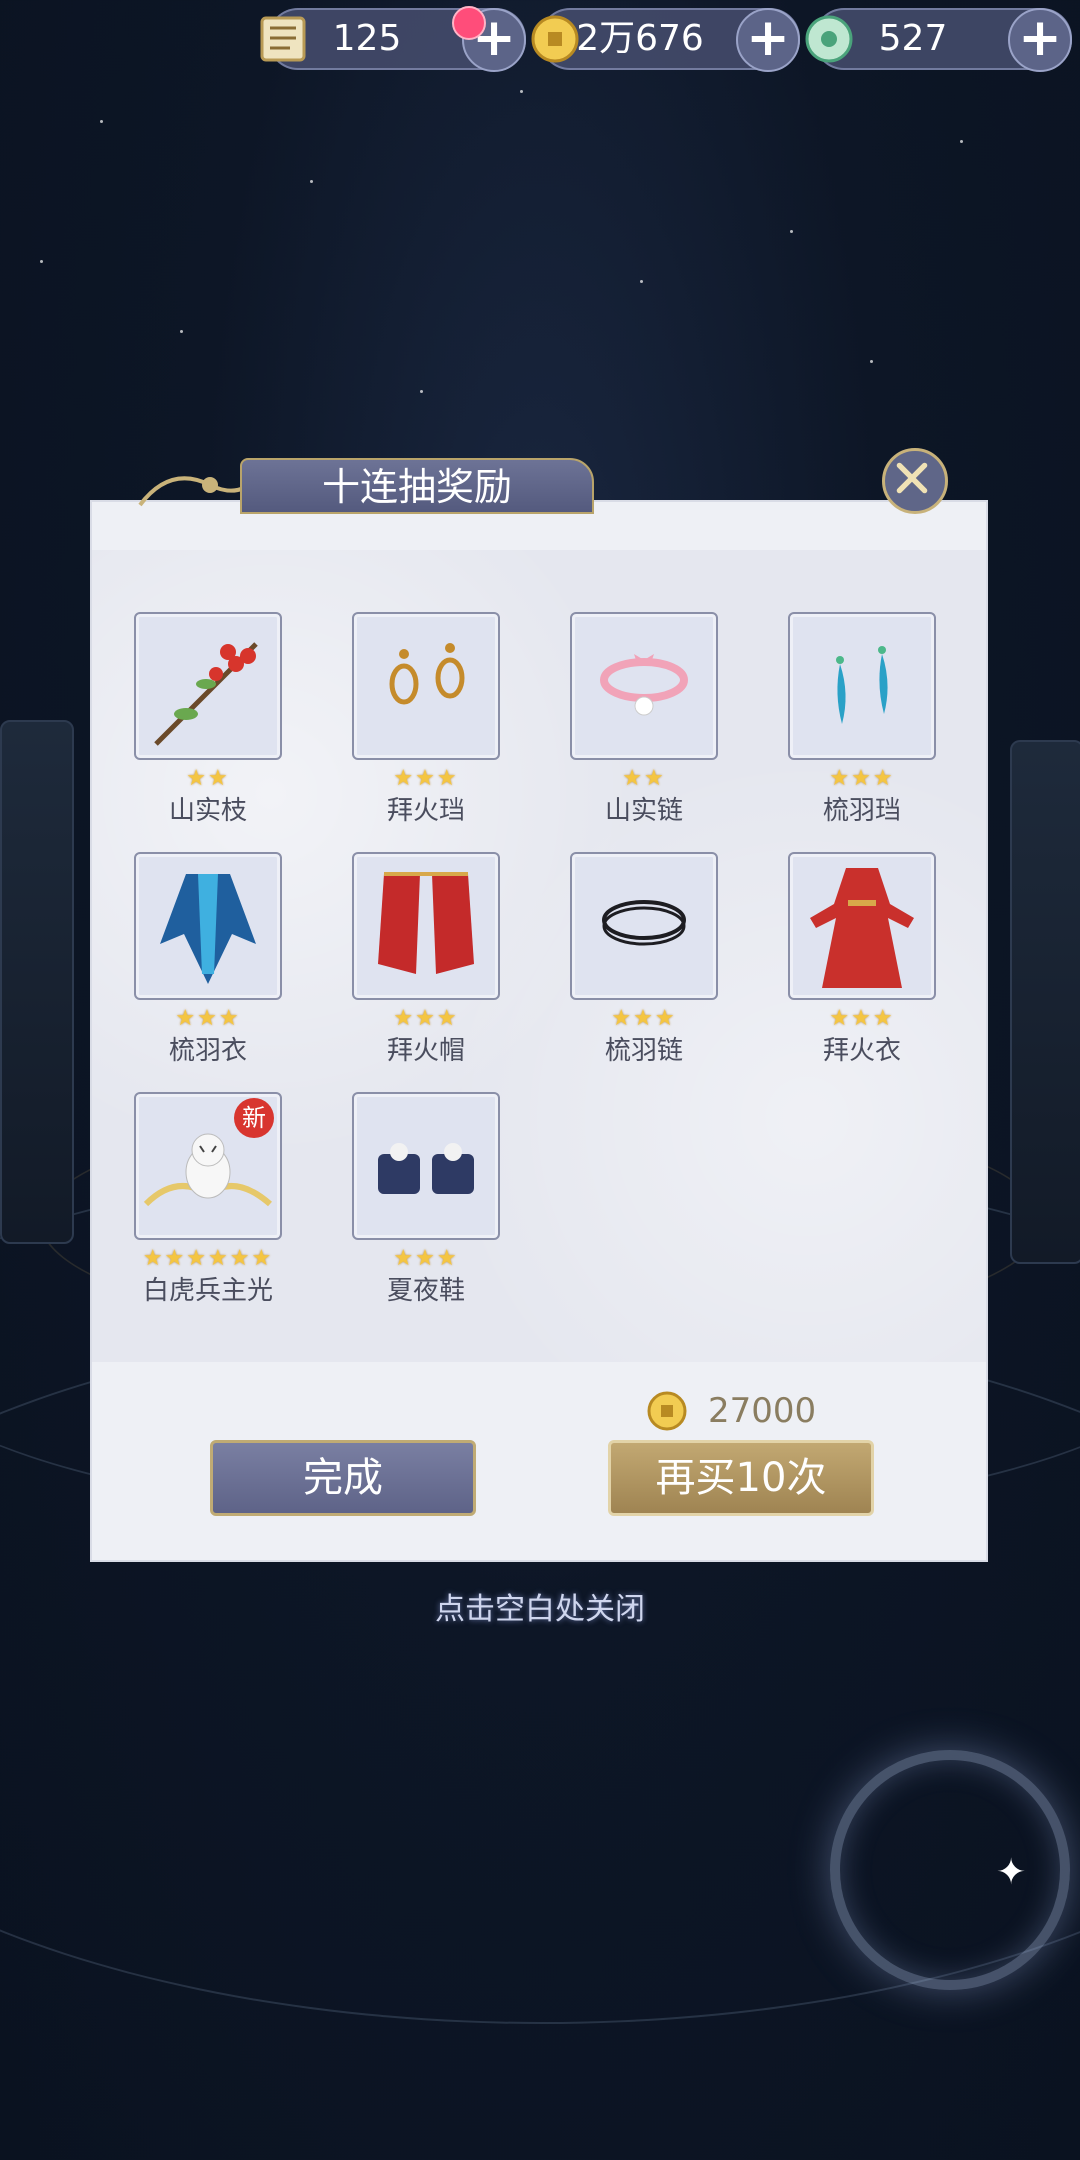 This screenshot has width=1080, height=2160. Describe the element at coordinates (861, 811) in the screenshot. I see `item-name: 梳羽珰` at that location.